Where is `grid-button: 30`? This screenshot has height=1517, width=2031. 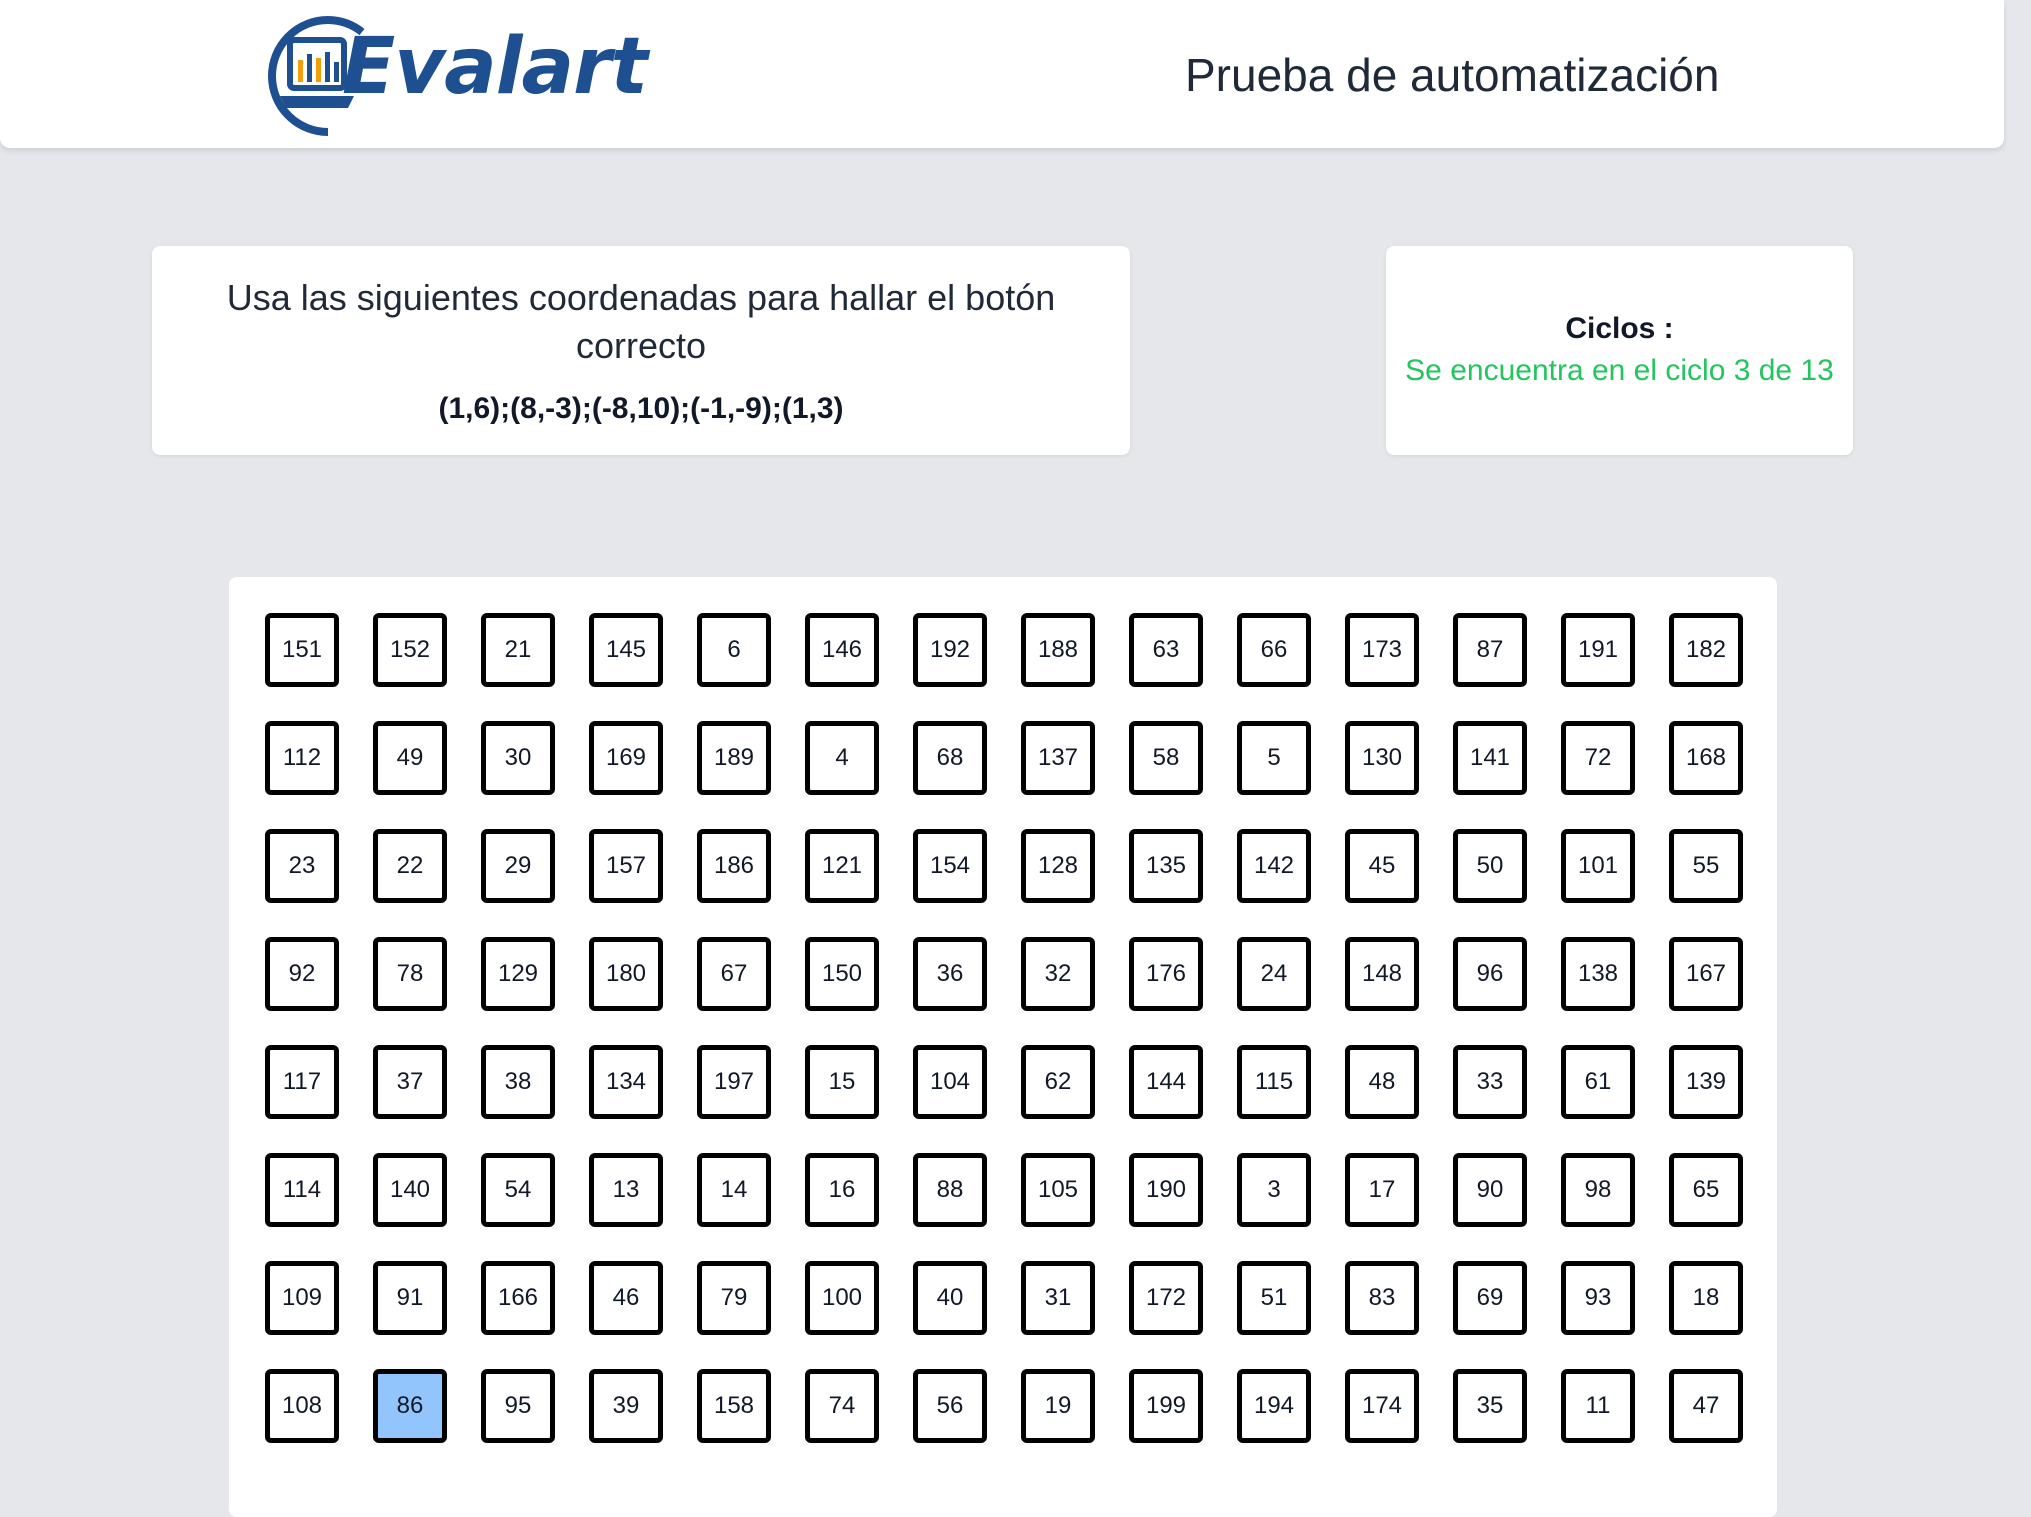 grid-button: 30 is located at coordinates (518, 758).